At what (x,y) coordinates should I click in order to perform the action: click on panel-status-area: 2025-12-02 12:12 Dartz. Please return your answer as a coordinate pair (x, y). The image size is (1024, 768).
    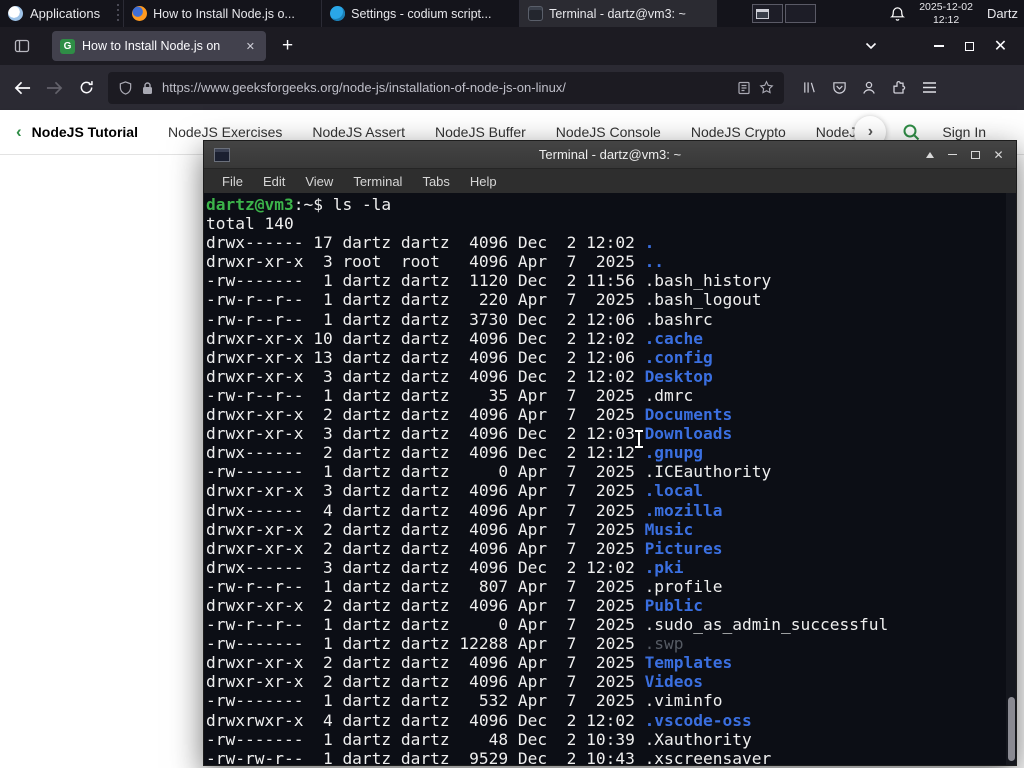
    Looking at the image, I should click on (957, 13).